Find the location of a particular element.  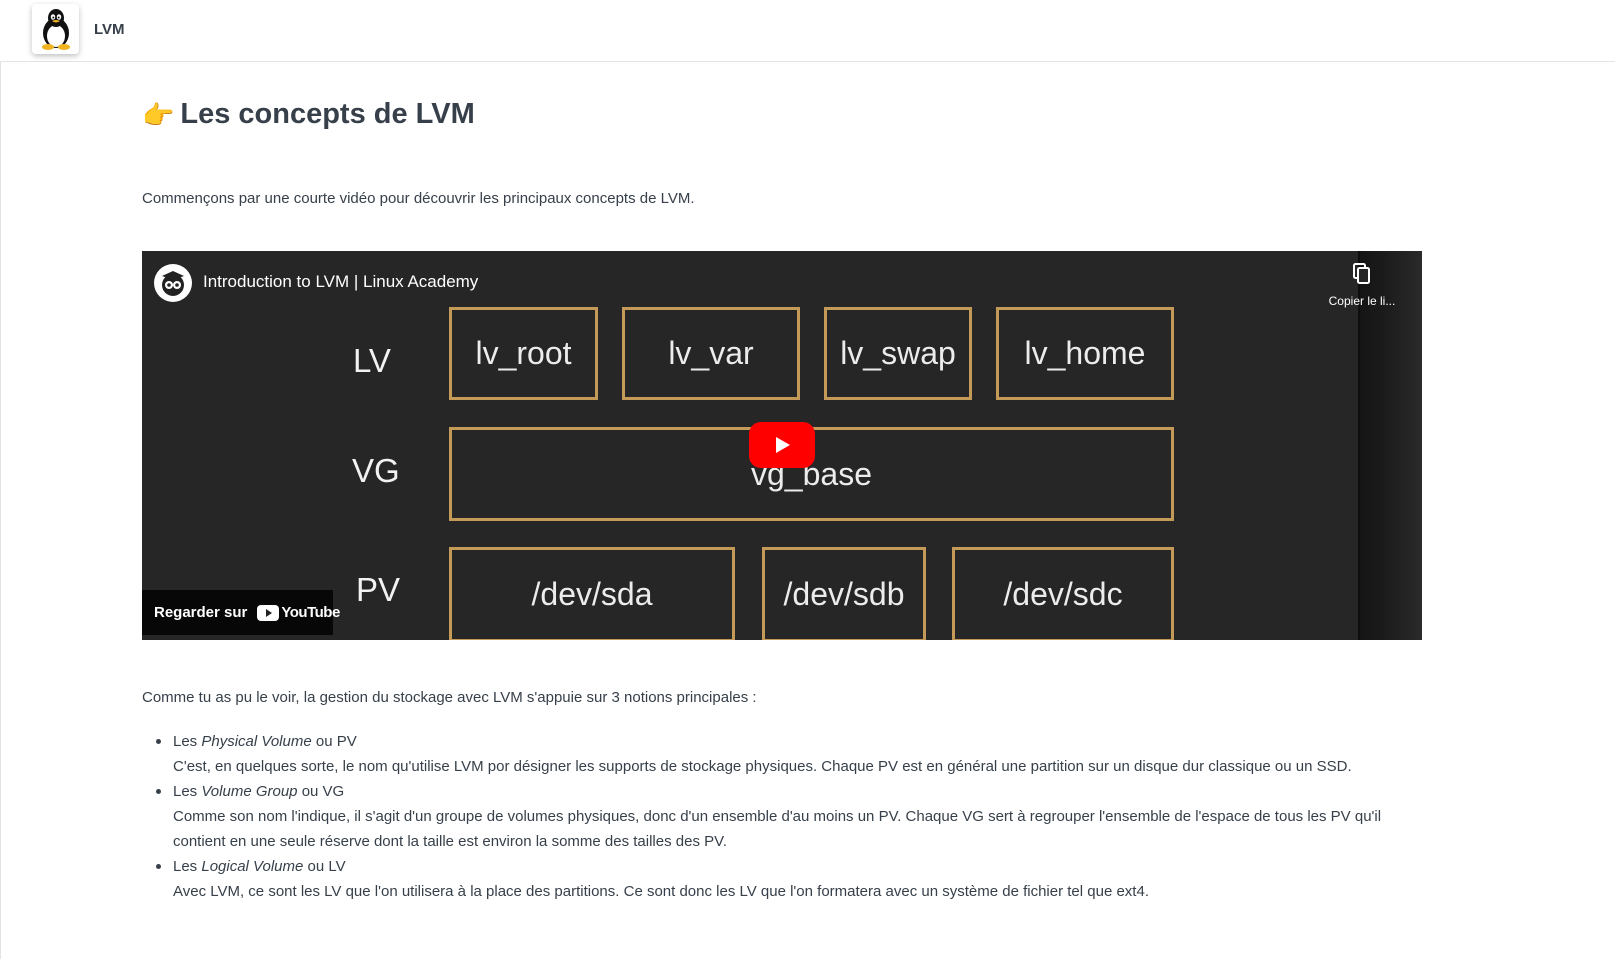

video-side-shadow is located at coordinates (1390, 445).